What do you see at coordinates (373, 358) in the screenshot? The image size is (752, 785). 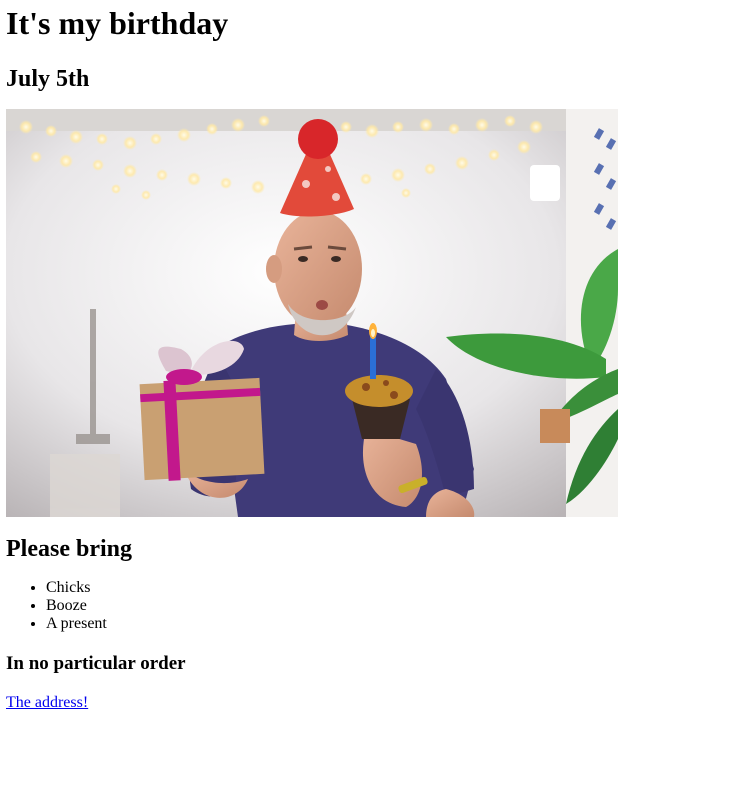 I see `candle-icon` at bounding box center [373, 358].